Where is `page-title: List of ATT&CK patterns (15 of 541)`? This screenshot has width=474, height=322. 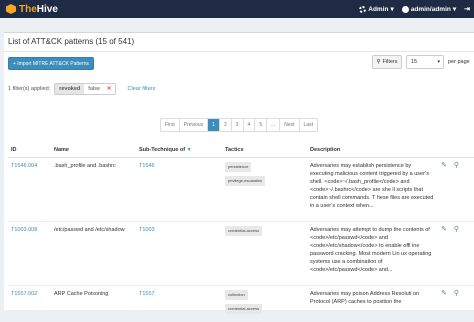
page-title: List of ATT&CK patterns (15 of 541) is located at coordinates (71, 41).